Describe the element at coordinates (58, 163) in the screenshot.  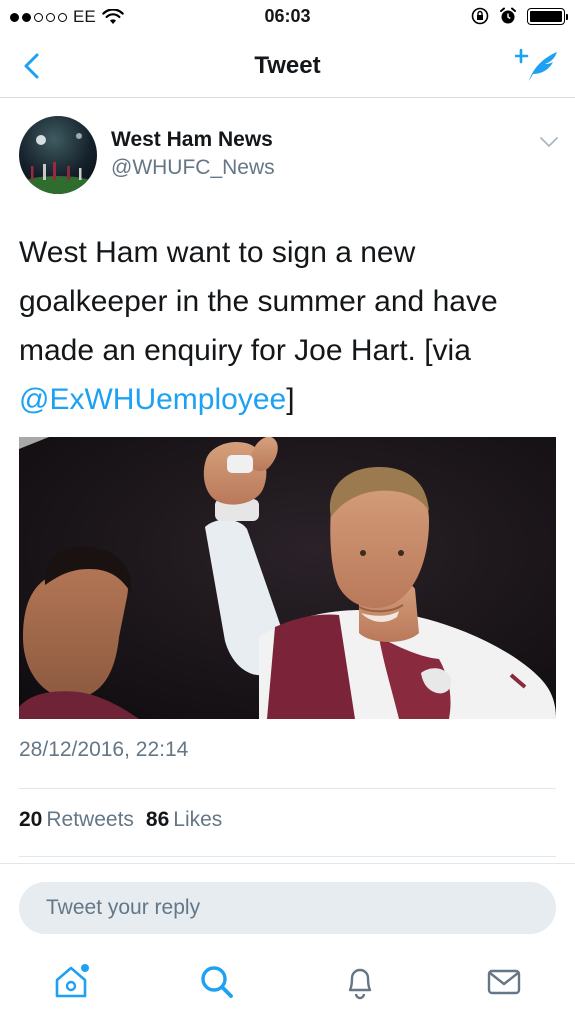
I see `avatar-image` at that location.